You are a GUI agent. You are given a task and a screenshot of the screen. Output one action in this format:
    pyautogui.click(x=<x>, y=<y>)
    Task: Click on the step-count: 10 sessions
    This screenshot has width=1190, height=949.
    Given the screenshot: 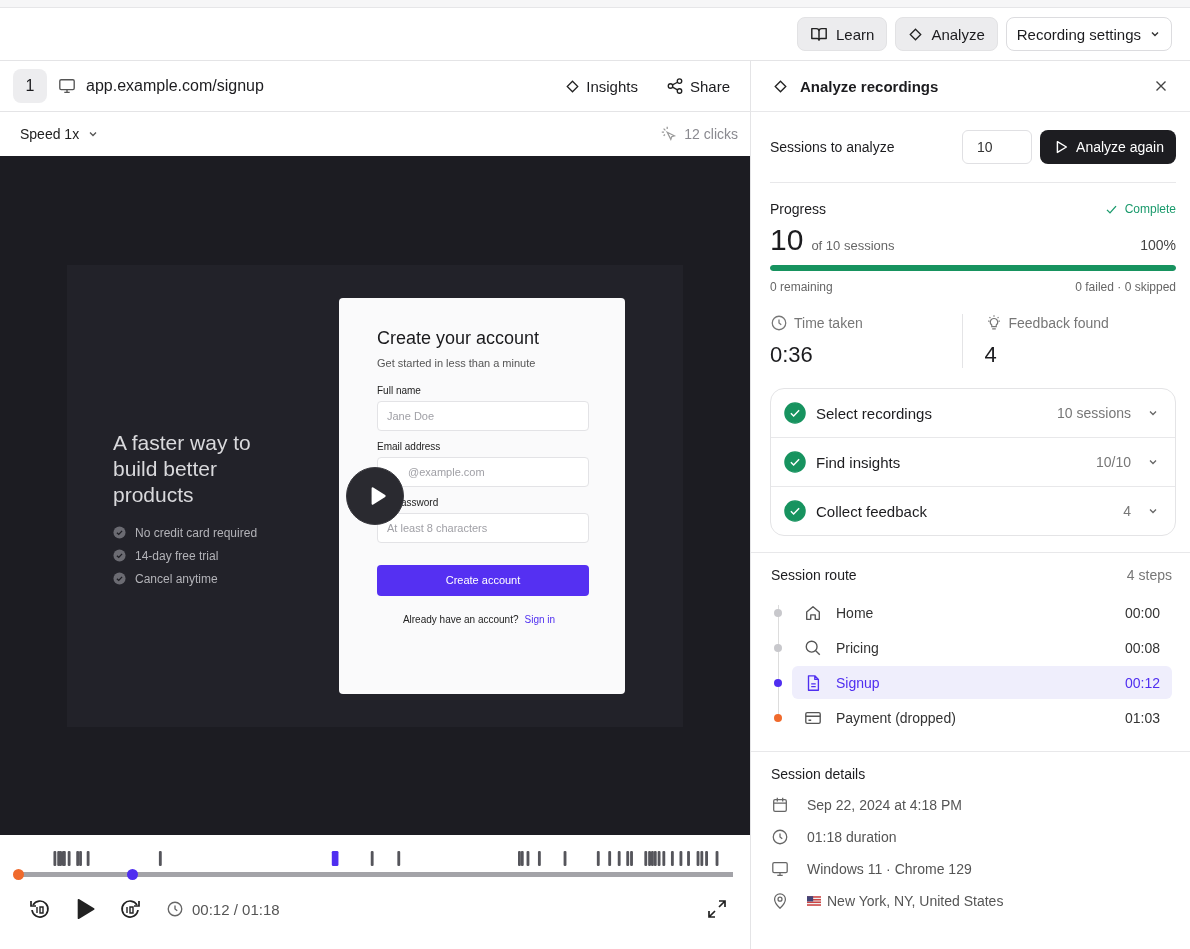 What is the action you would take?
    pyautogui.click(x=1094, y=413)
    